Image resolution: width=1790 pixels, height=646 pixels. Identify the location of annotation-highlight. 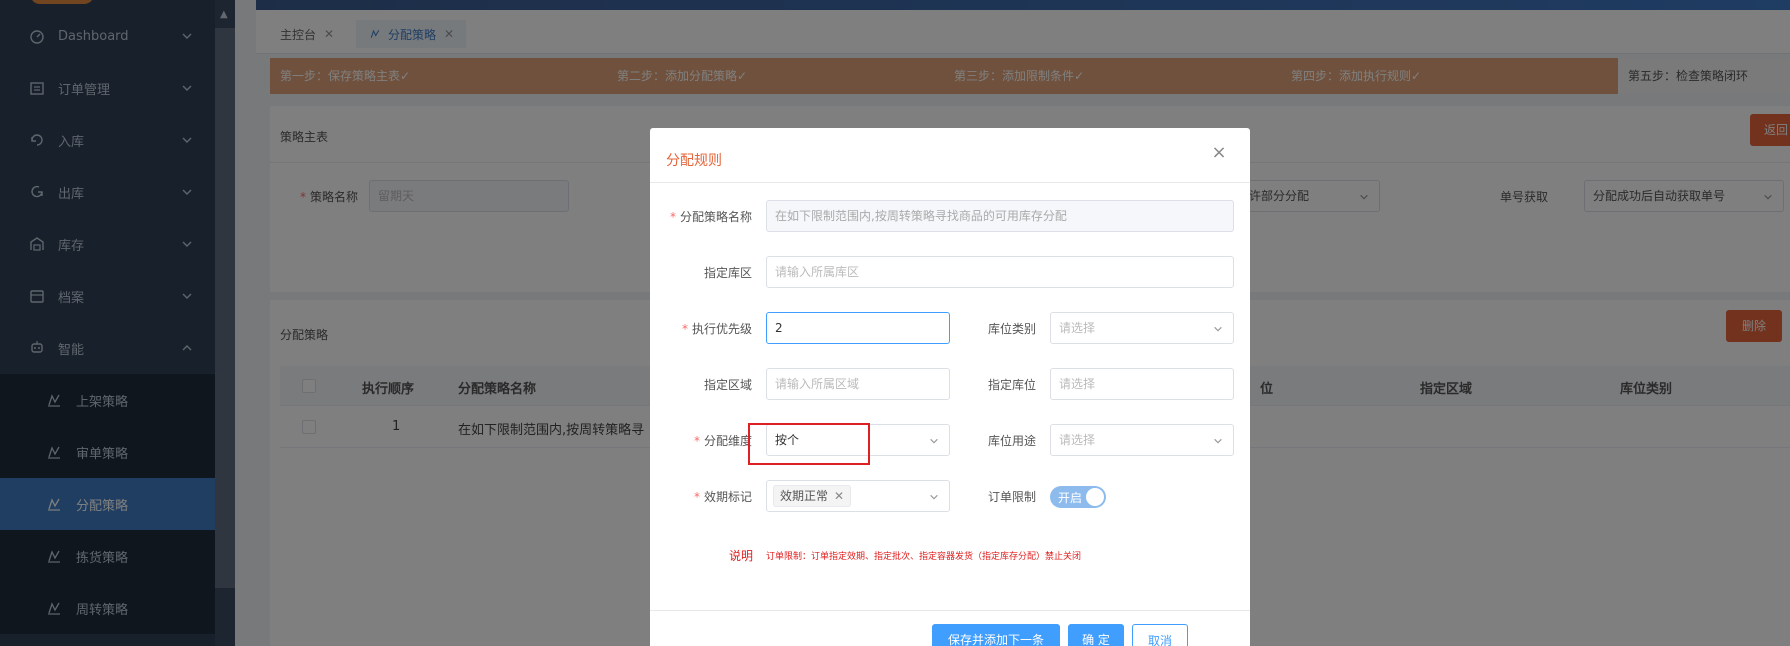
(809, 444).